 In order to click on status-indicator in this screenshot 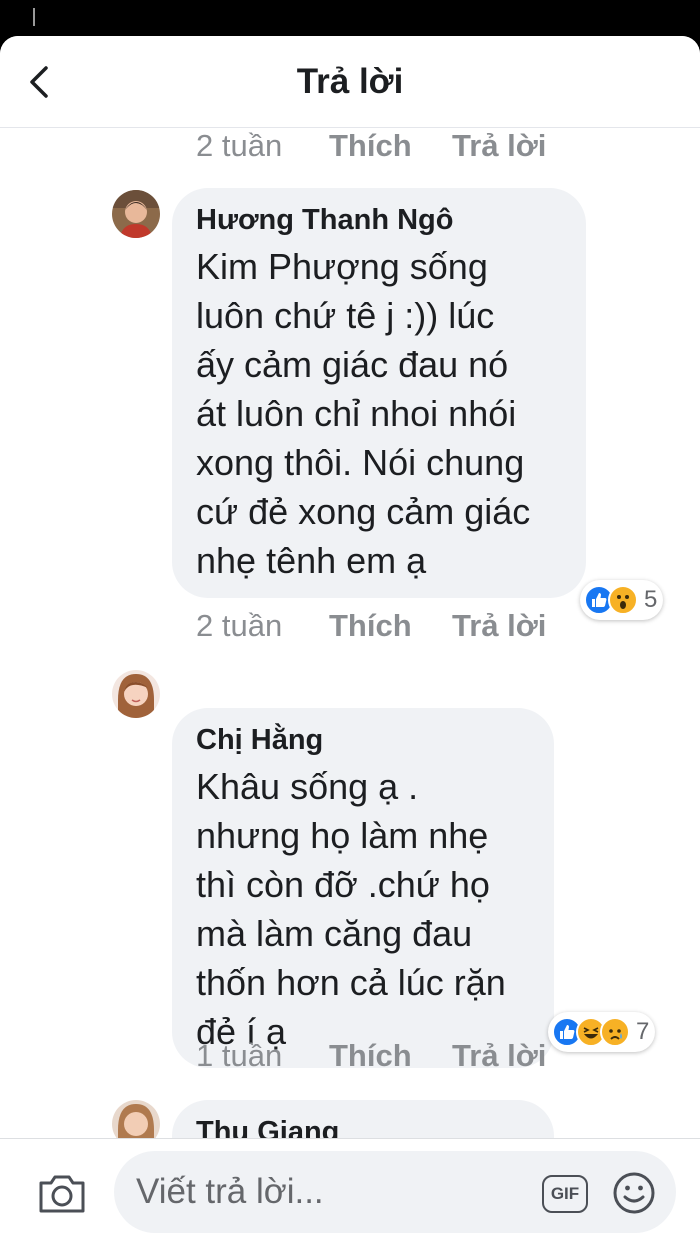, I will do `click(34, 17)`.